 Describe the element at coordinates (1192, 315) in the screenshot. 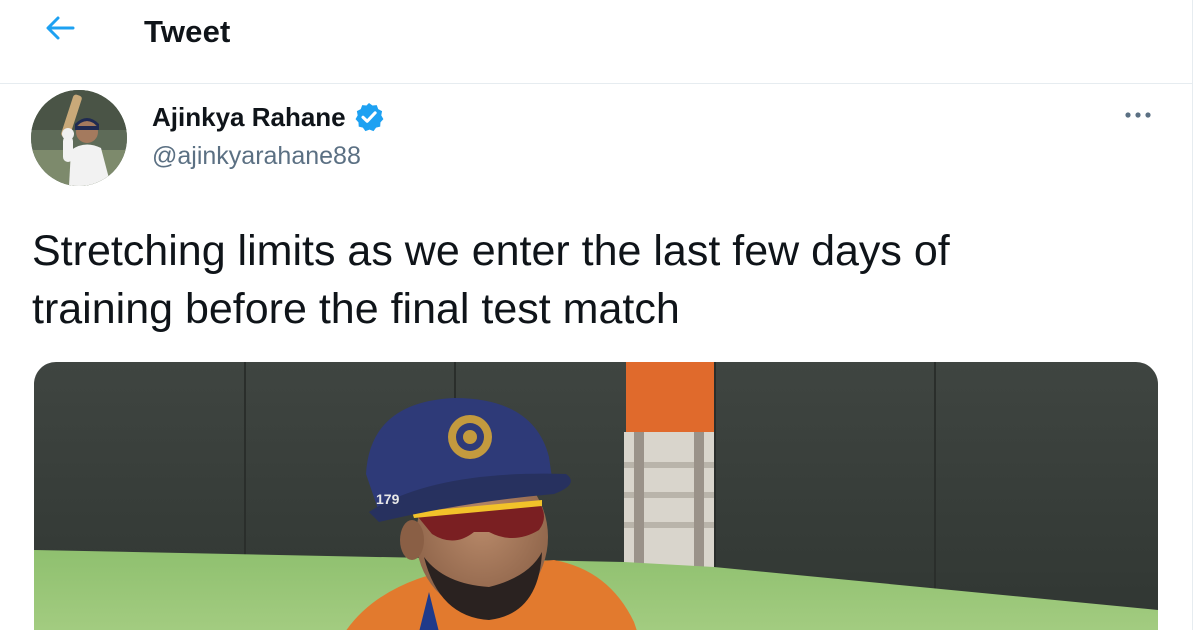

I see `column-border` at that location.